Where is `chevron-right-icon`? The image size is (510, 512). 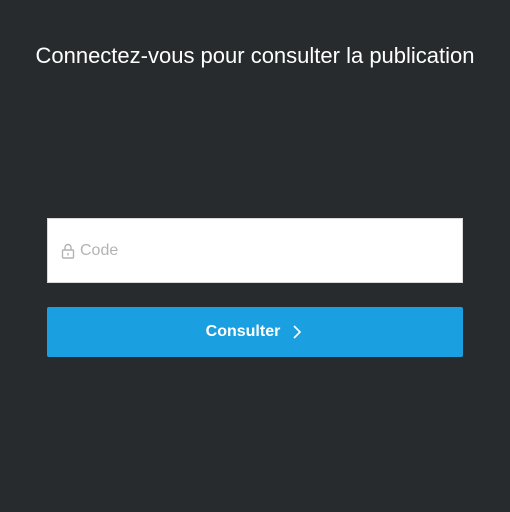 chevron-right-icon is located at coordinates (298, 332).